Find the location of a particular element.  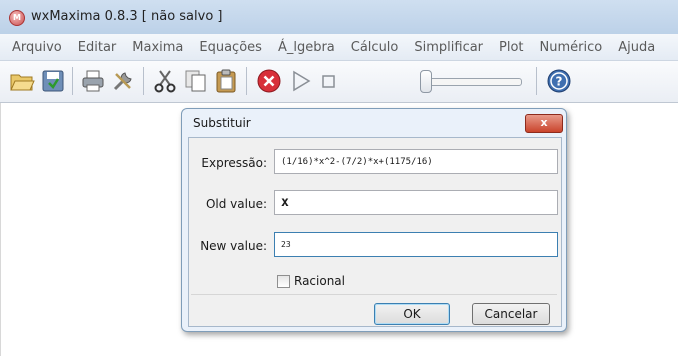

old-value-field: x is located at coordinates (416, 202).